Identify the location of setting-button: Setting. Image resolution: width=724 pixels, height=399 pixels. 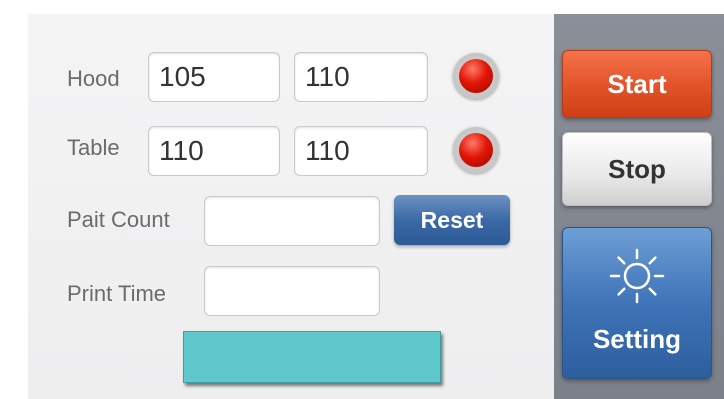
(637, 303).